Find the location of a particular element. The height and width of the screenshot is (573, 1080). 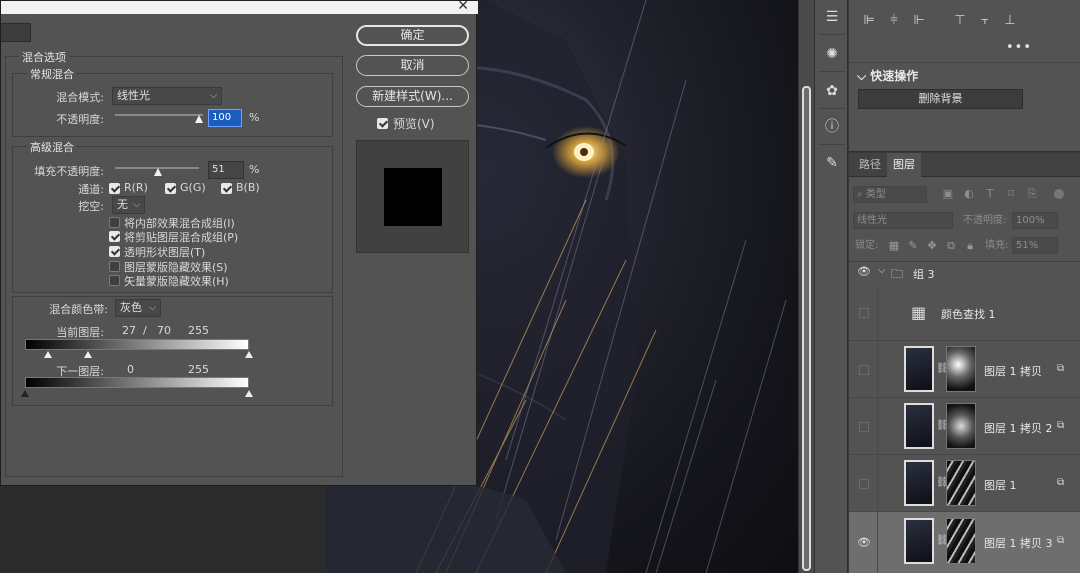

quick-actions-title: ⌵ 快速操作 is located at coordinates (887, 75).